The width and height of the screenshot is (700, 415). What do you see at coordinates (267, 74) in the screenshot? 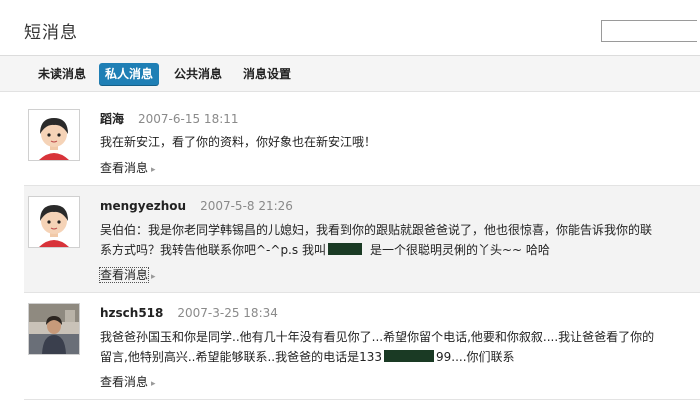
I see `tab-message-settings: 消息设置` at bounding box center [267, 74].